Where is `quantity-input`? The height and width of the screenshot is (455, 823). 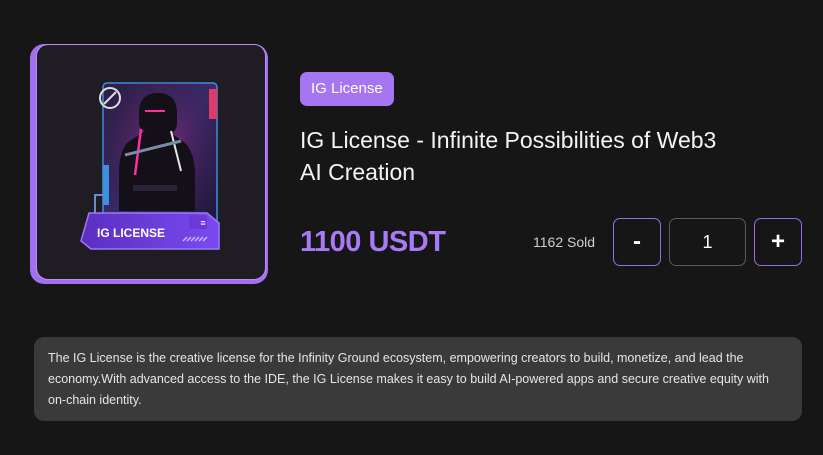
quantity-input is located at coordinates (707, 242).